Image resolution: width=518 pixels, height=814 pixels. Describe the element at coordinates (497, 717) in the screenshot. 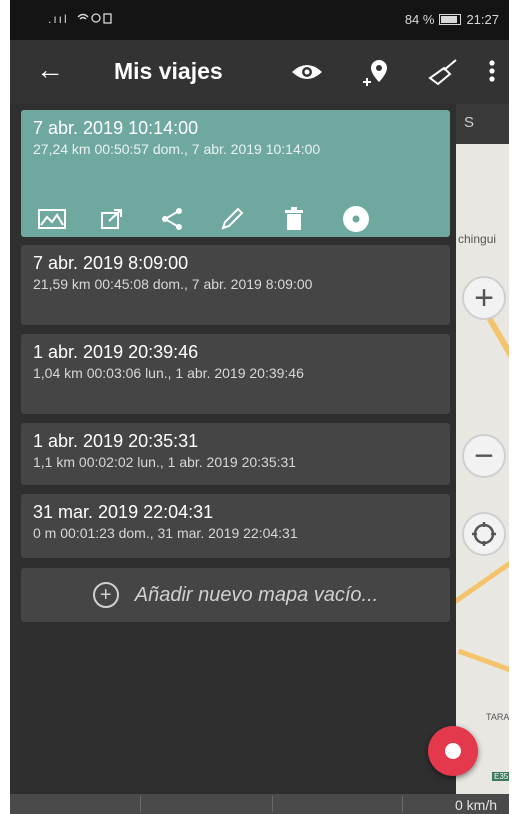

I see `map-place-label: TARABEI` at that location.